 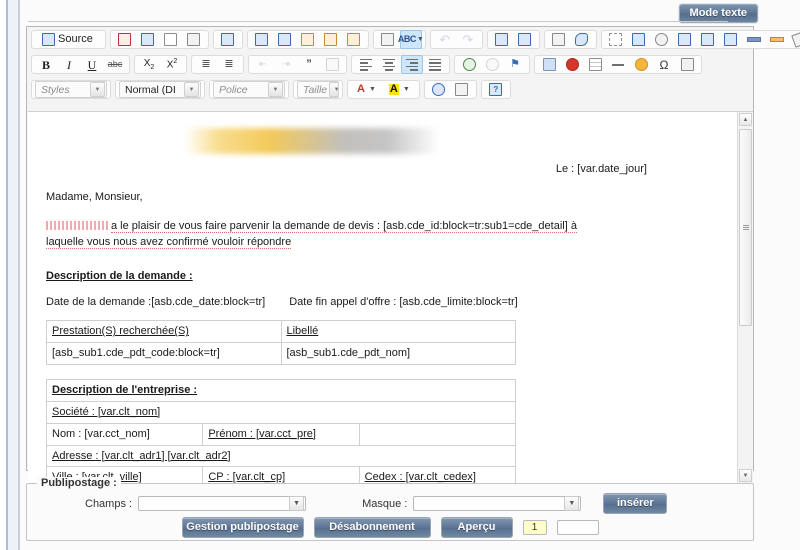 What do you see at coordinates (46, 64) in the screenshot?
I see `bold-button: B` at bounding box center [46, 64].